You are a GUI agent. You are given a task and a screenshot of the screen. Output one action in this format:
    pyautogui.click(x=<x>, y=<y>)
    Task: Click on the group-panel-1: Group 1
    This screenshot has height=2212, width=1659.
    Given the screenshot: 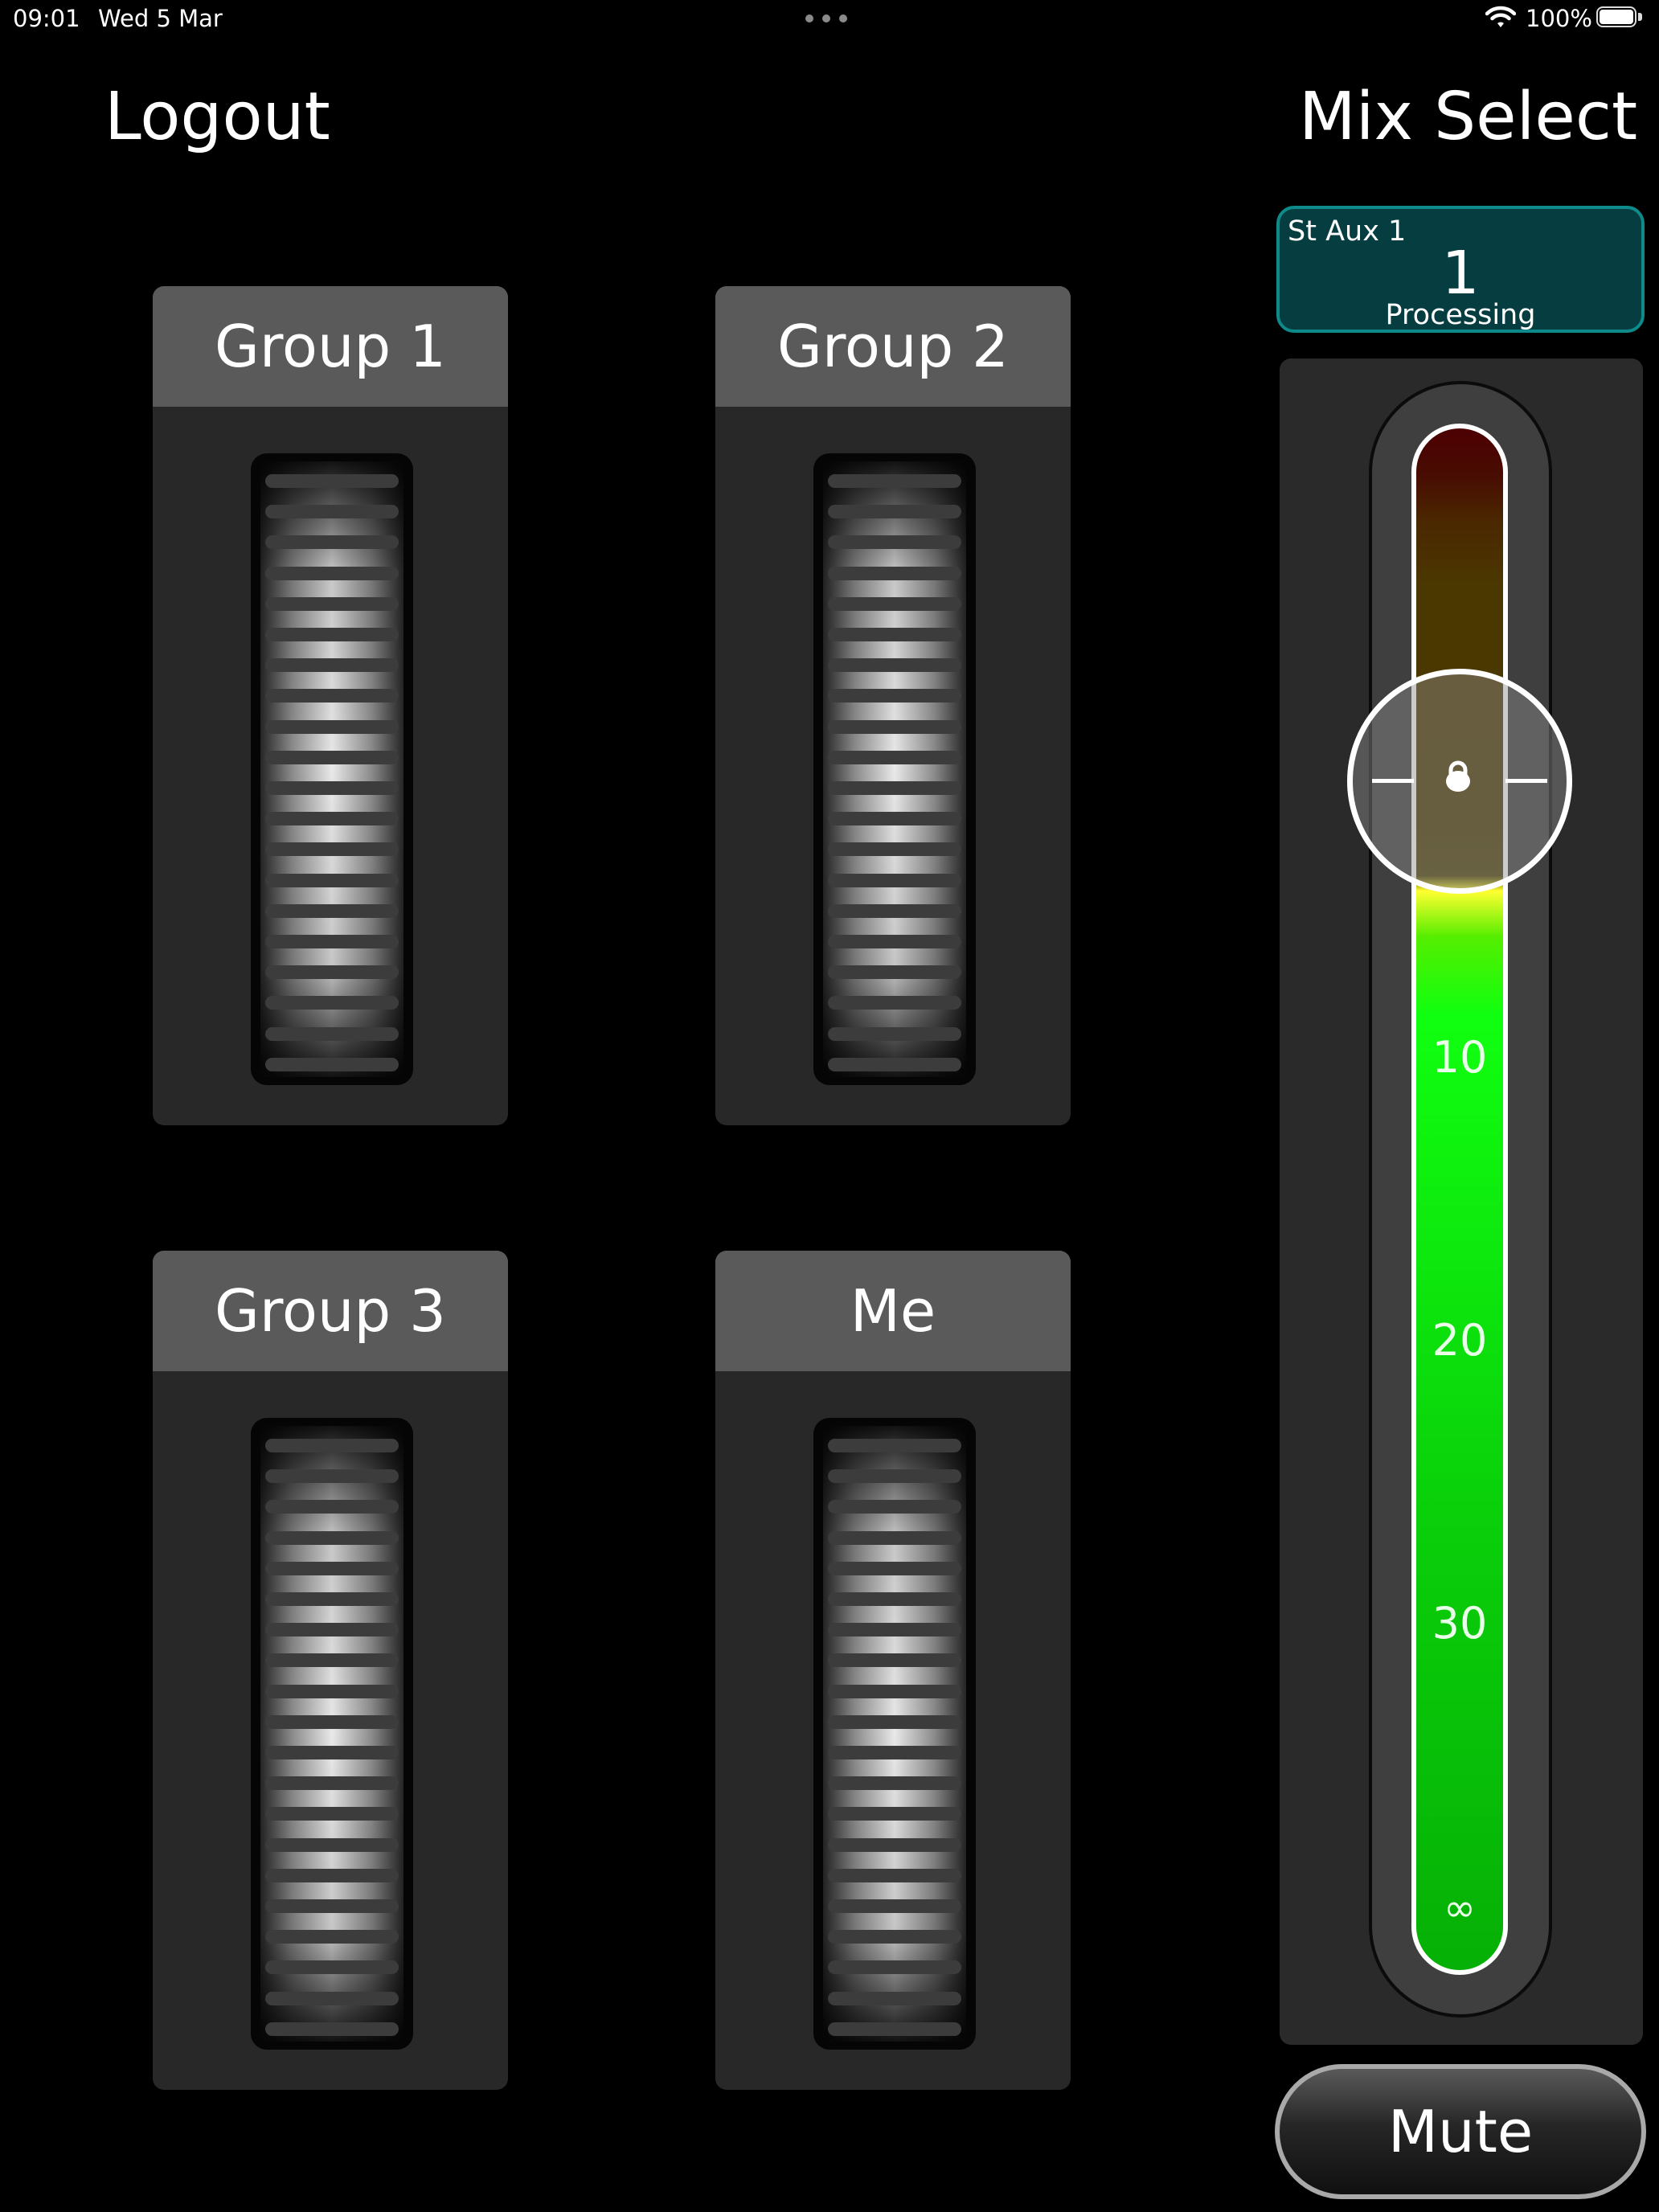 What is the action you would take?
    pyautogui.click(x=330, y=705)
    